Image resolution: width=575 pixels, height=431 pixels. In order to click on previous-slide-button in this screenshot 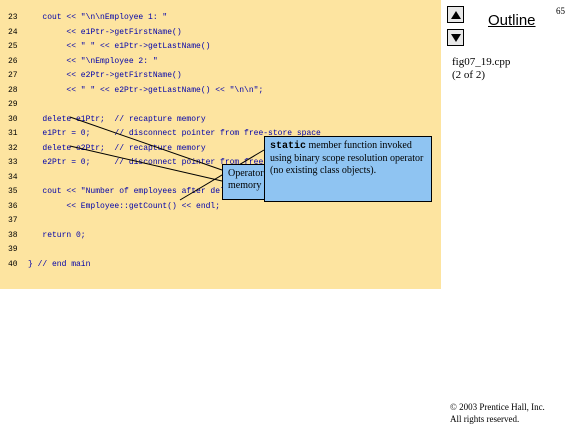, I will do `click(455, 14)`.